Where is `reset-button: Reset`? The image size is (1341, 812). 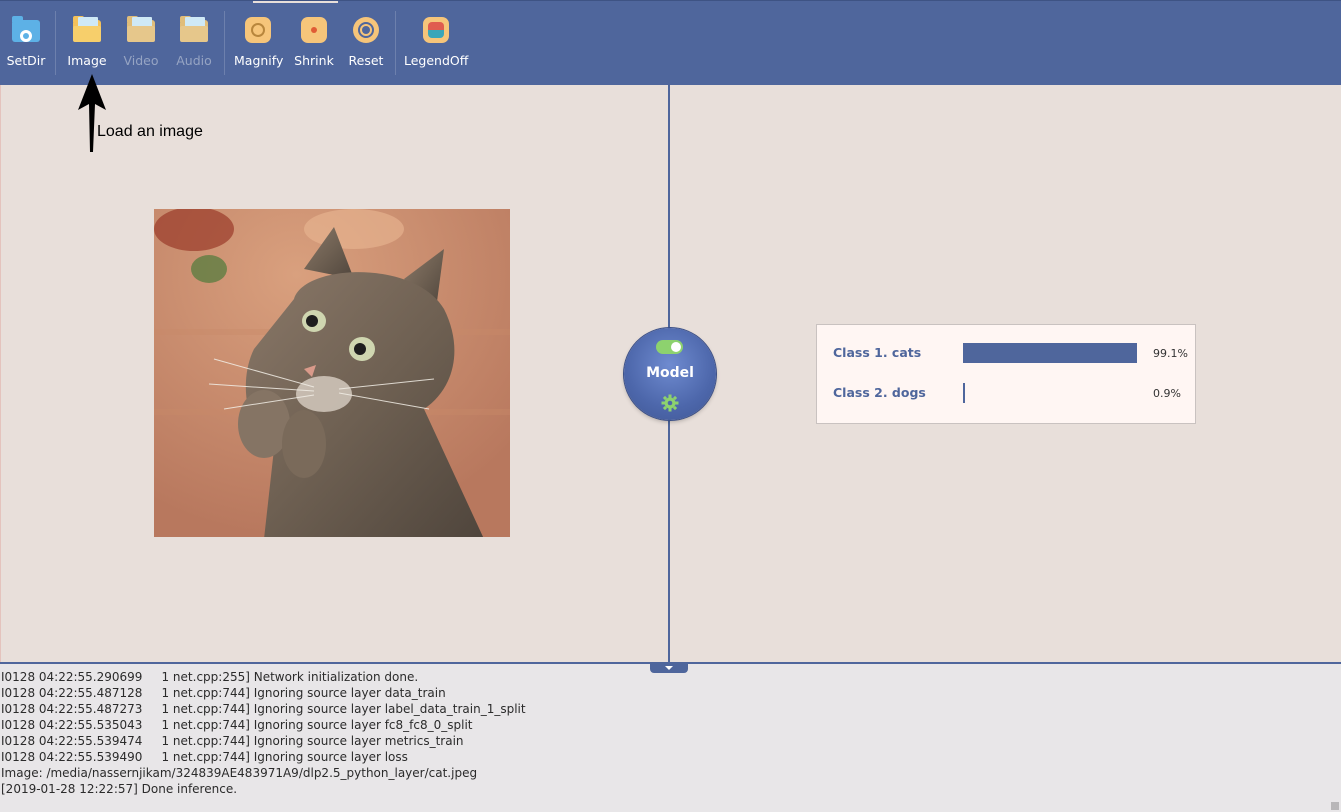 reset-button: Reset is located at coordinates (366, 41).